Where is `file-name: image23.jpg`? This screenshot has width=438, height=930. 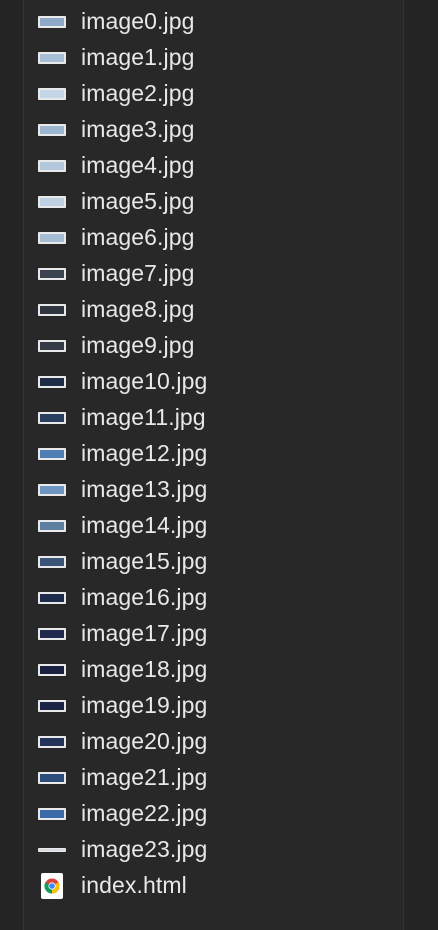
file-name: image23.jpg is located at coordinates (144, 848).